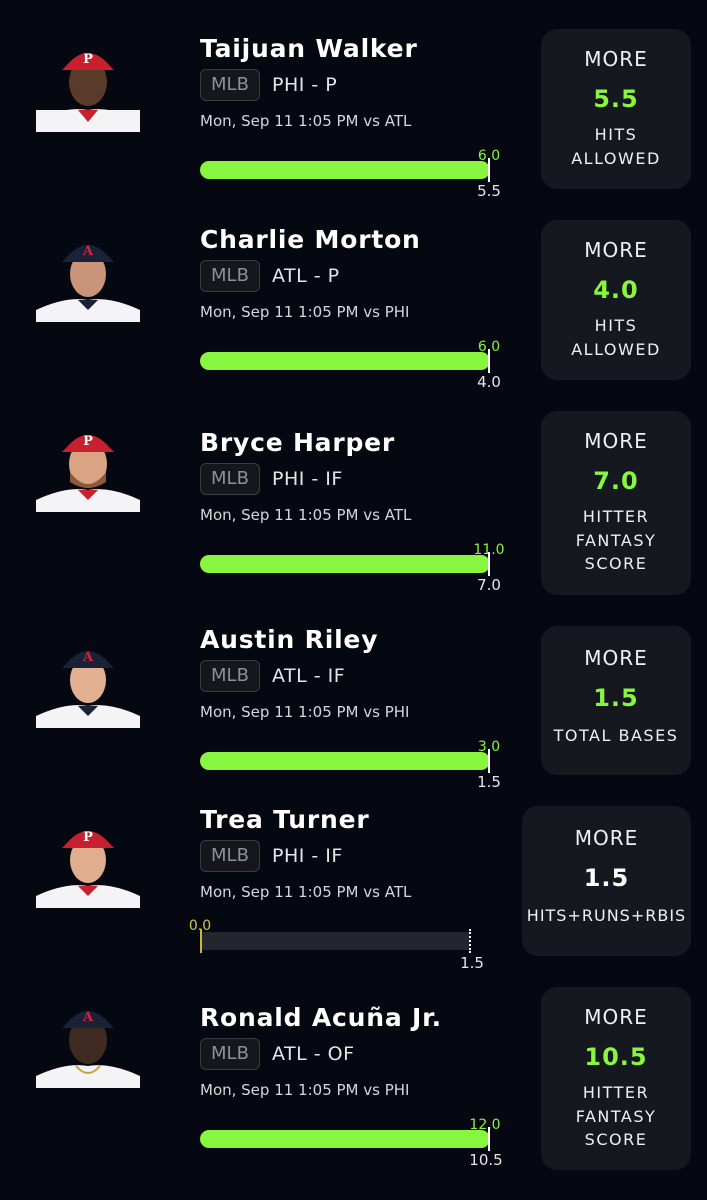 The image size is (707, 1200). What do you see at coordinates (285, 819) in the screenshot?
I see `player-name: Trea Turner` at bounding box center [285, 819].